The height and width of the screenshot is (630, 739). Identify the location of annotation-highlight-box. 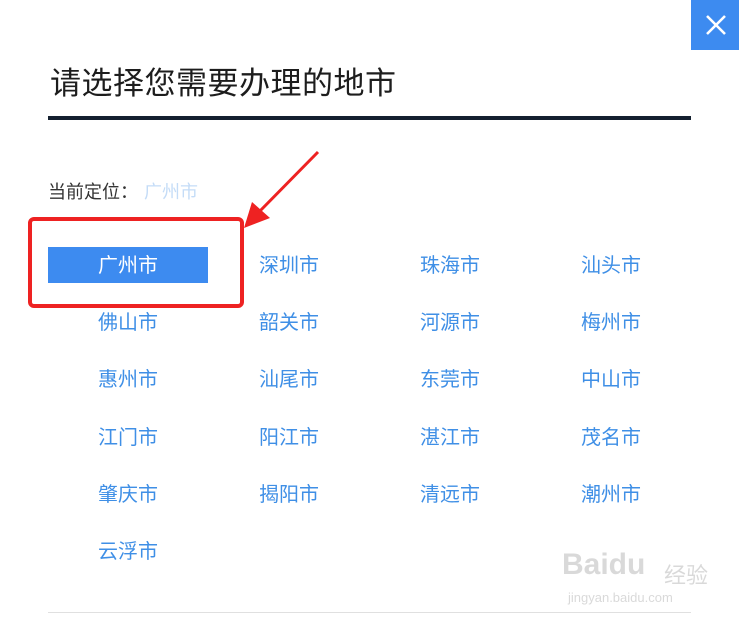
(136, 262).